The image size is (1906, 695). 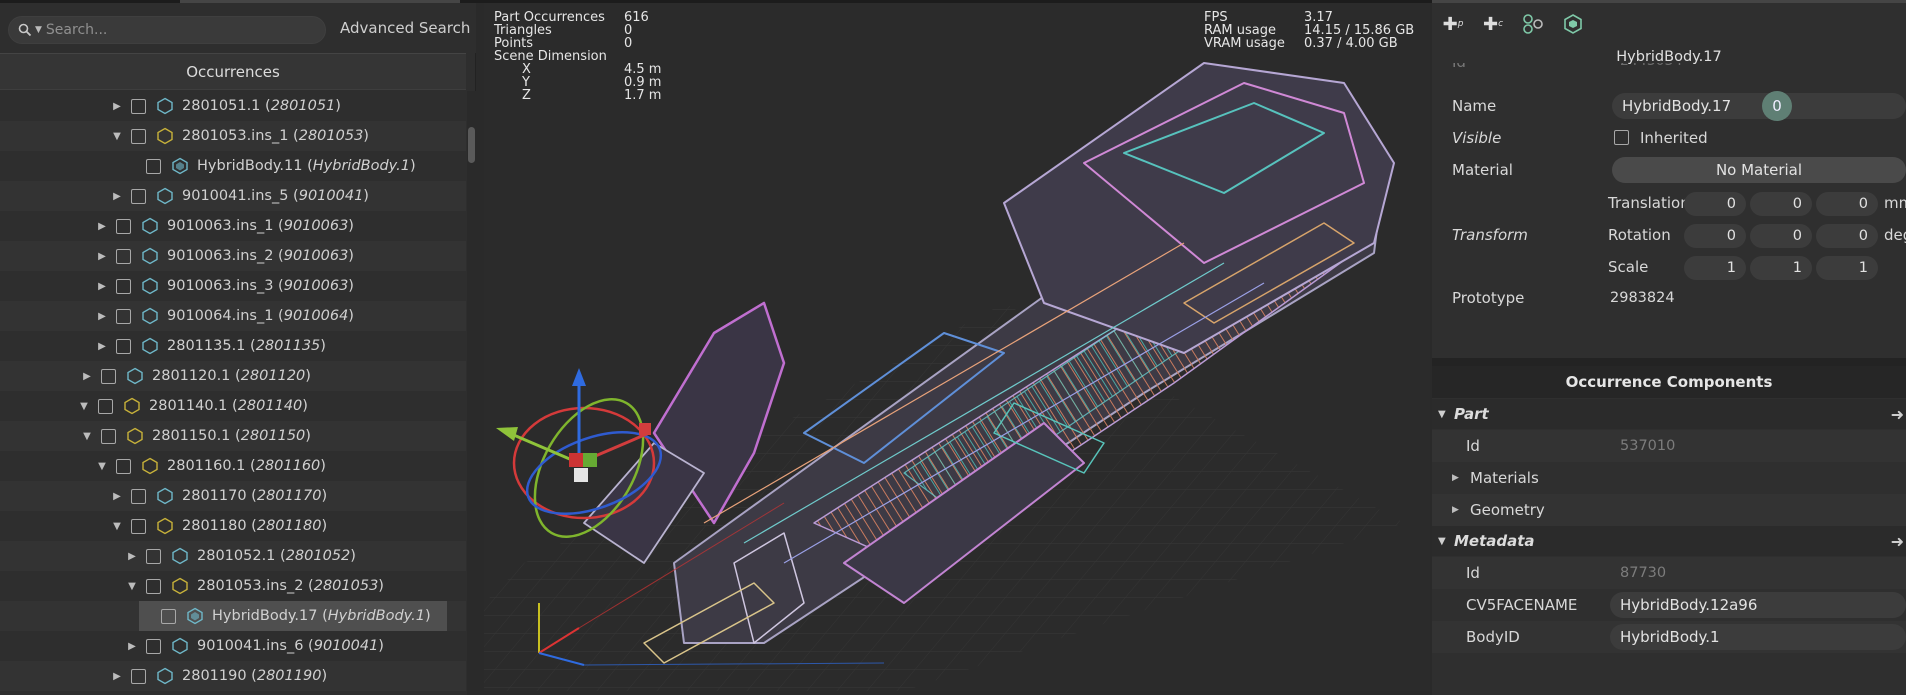 I want to click on tree-row: ▶ 2801190 (2801190), so click(x=233, y=676).